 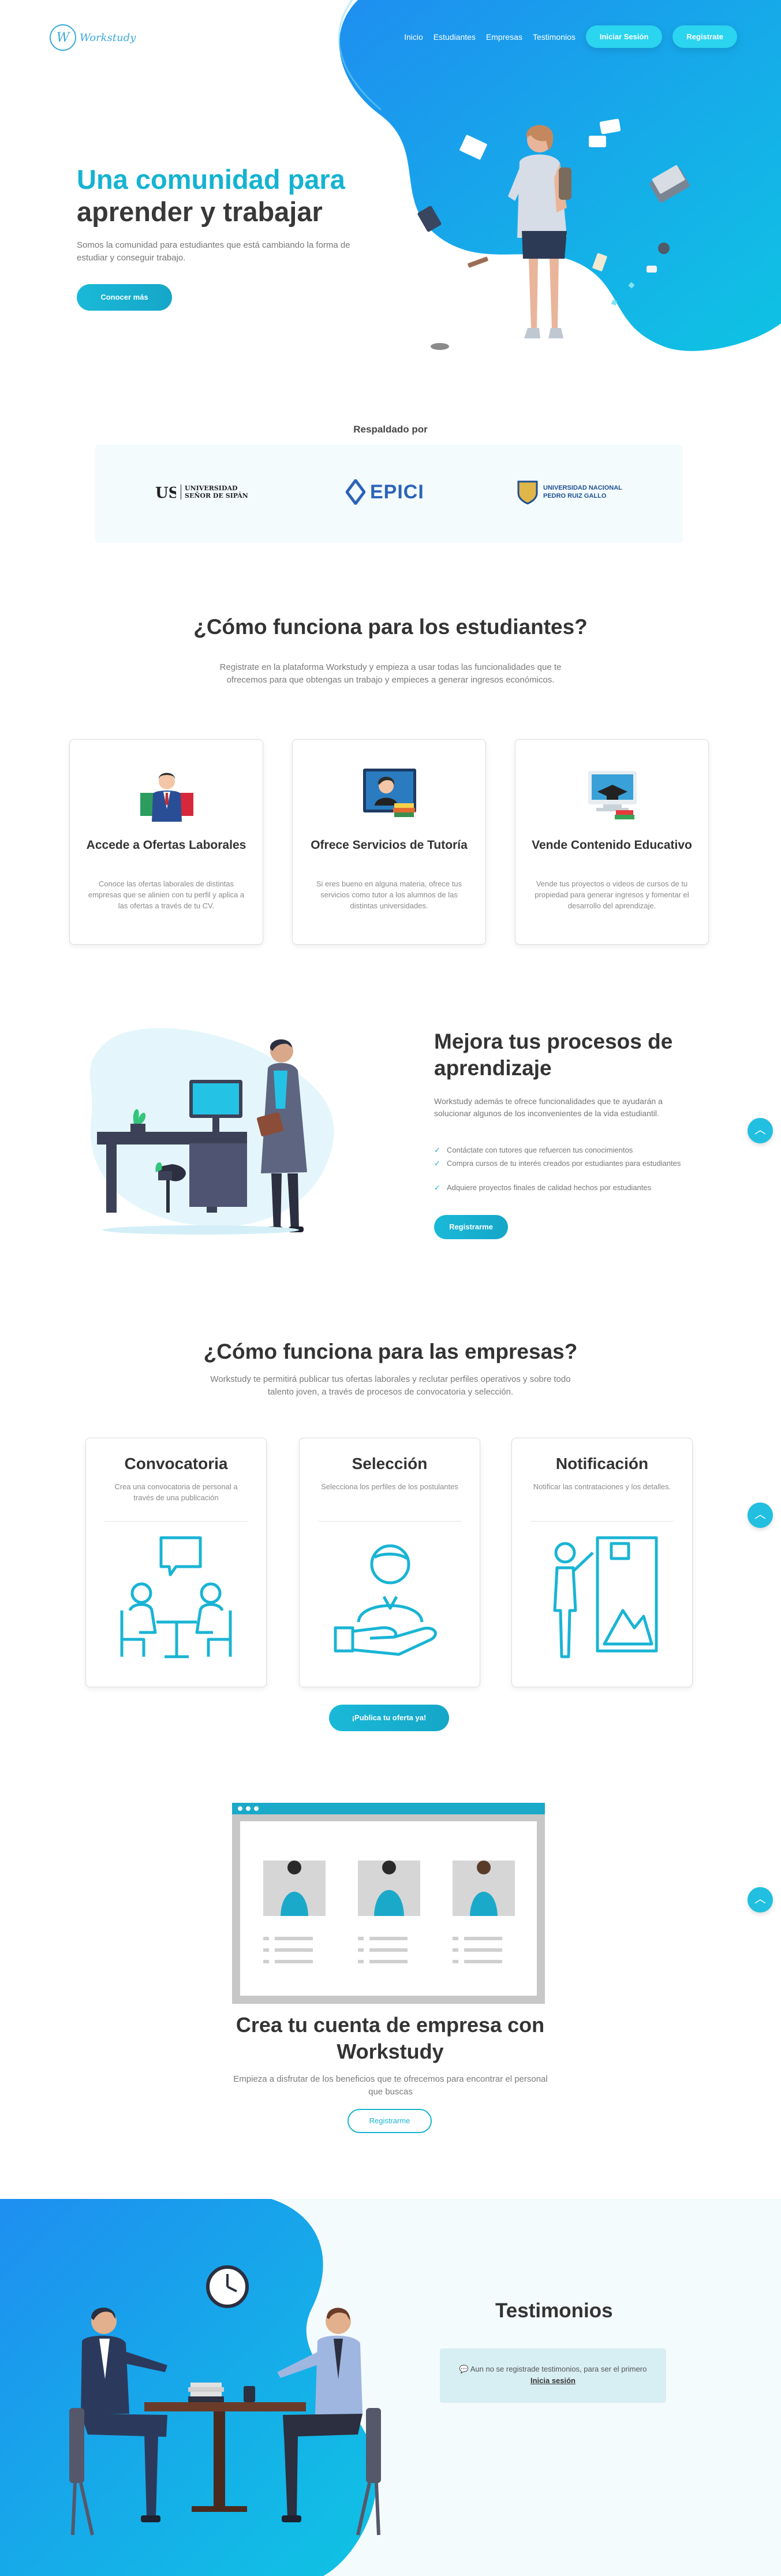 What do you see at coordinates (390, 2038) in the screenshot?
I see `create-account-title: Crea tu cuenta de empresa con Workstudy` at bounding box center [390, 2038].